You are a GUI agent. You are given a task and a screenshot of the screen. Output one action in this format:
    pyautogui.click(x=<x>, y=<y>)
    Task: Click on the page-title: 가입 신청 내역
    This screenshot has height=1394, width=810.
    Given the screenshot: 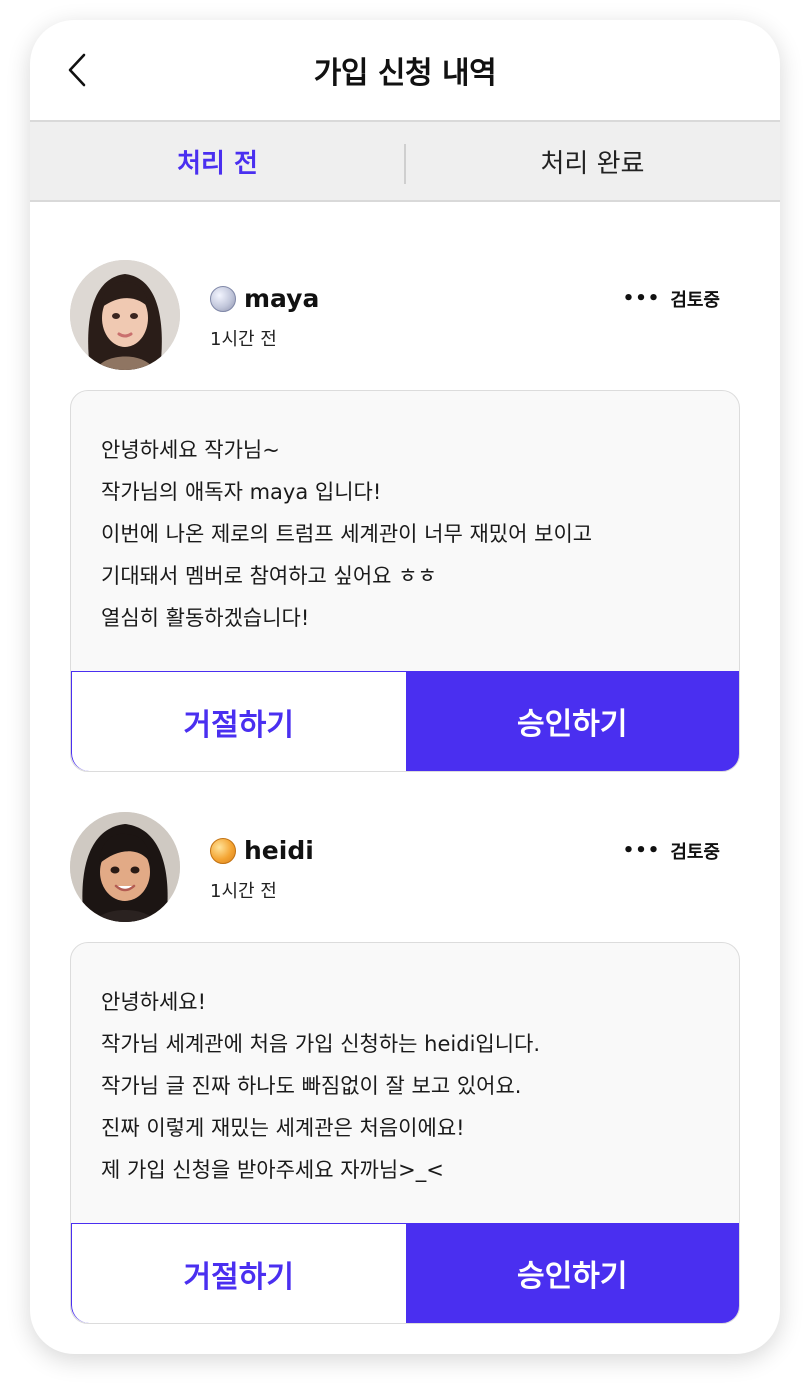 What is the action you would take?
    pyautogui.click(x=405, y=73)
    